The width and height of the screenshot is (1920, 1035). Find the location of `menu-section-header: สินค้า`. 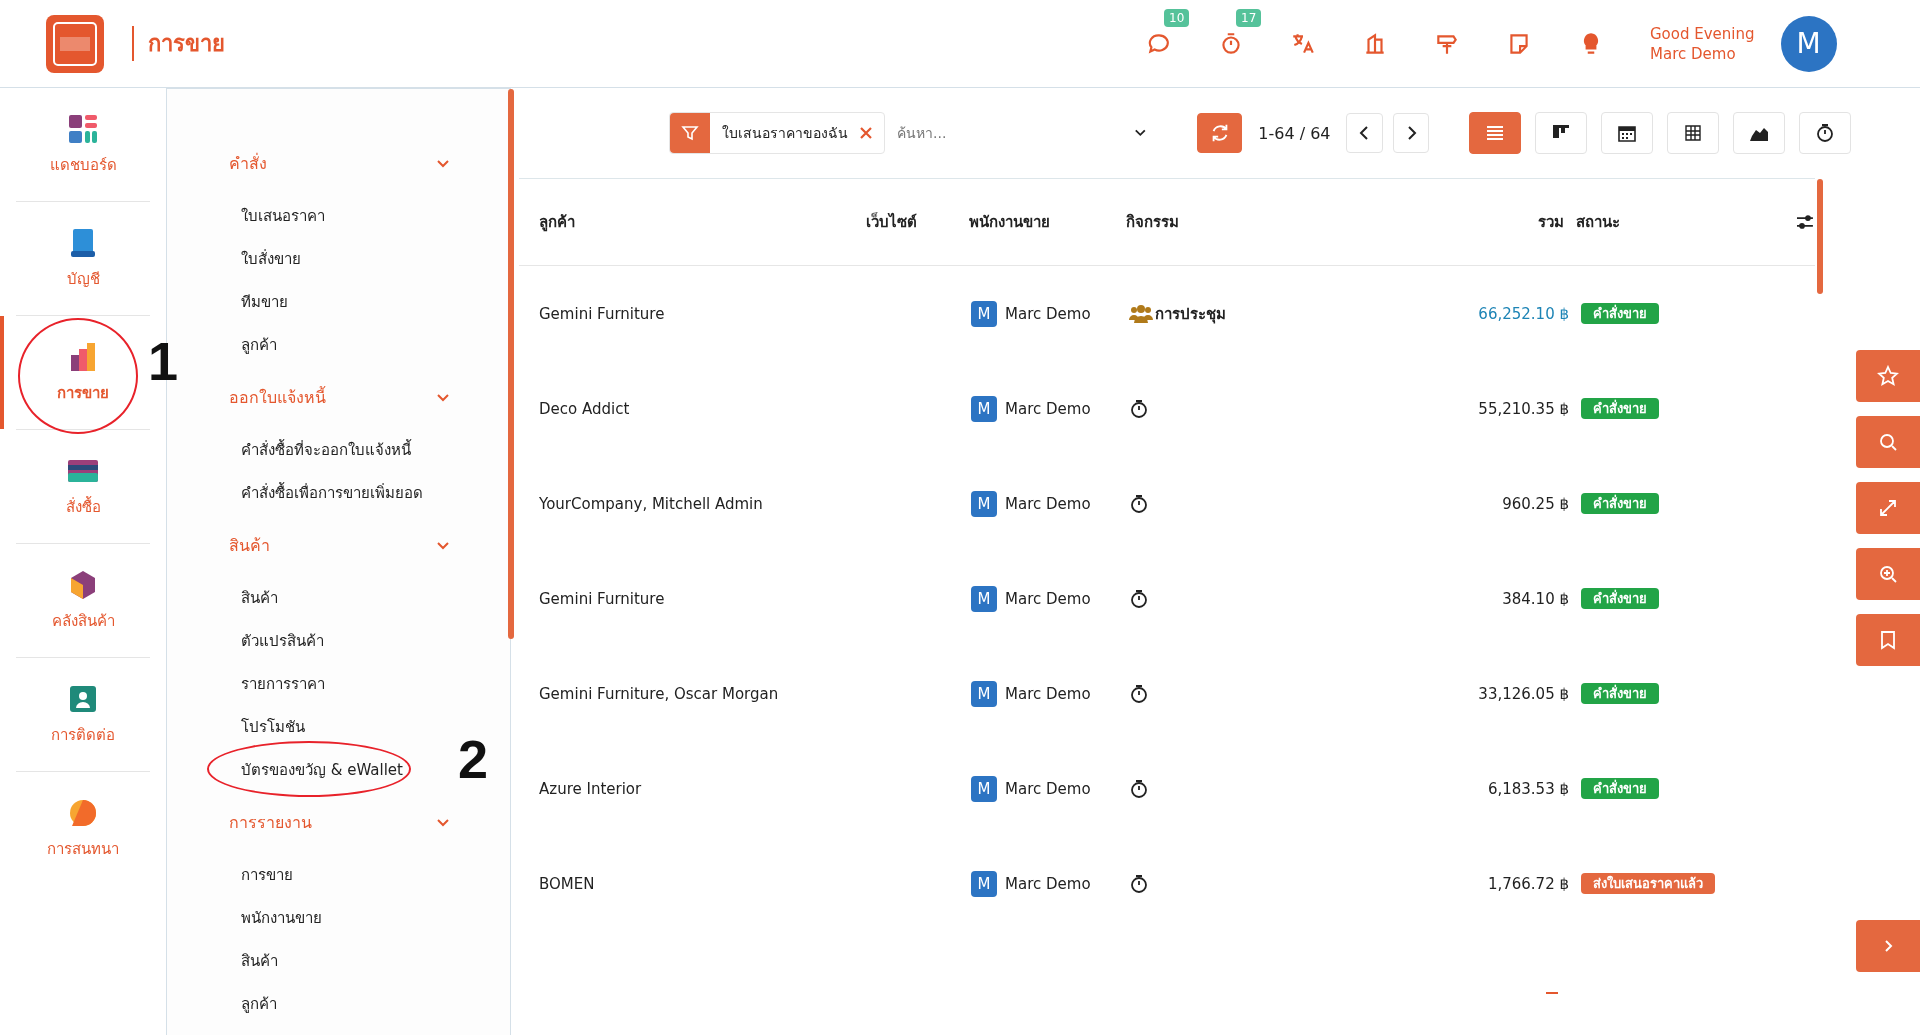

menu-section-header: สินค้า is located at coordinates (339, 545).